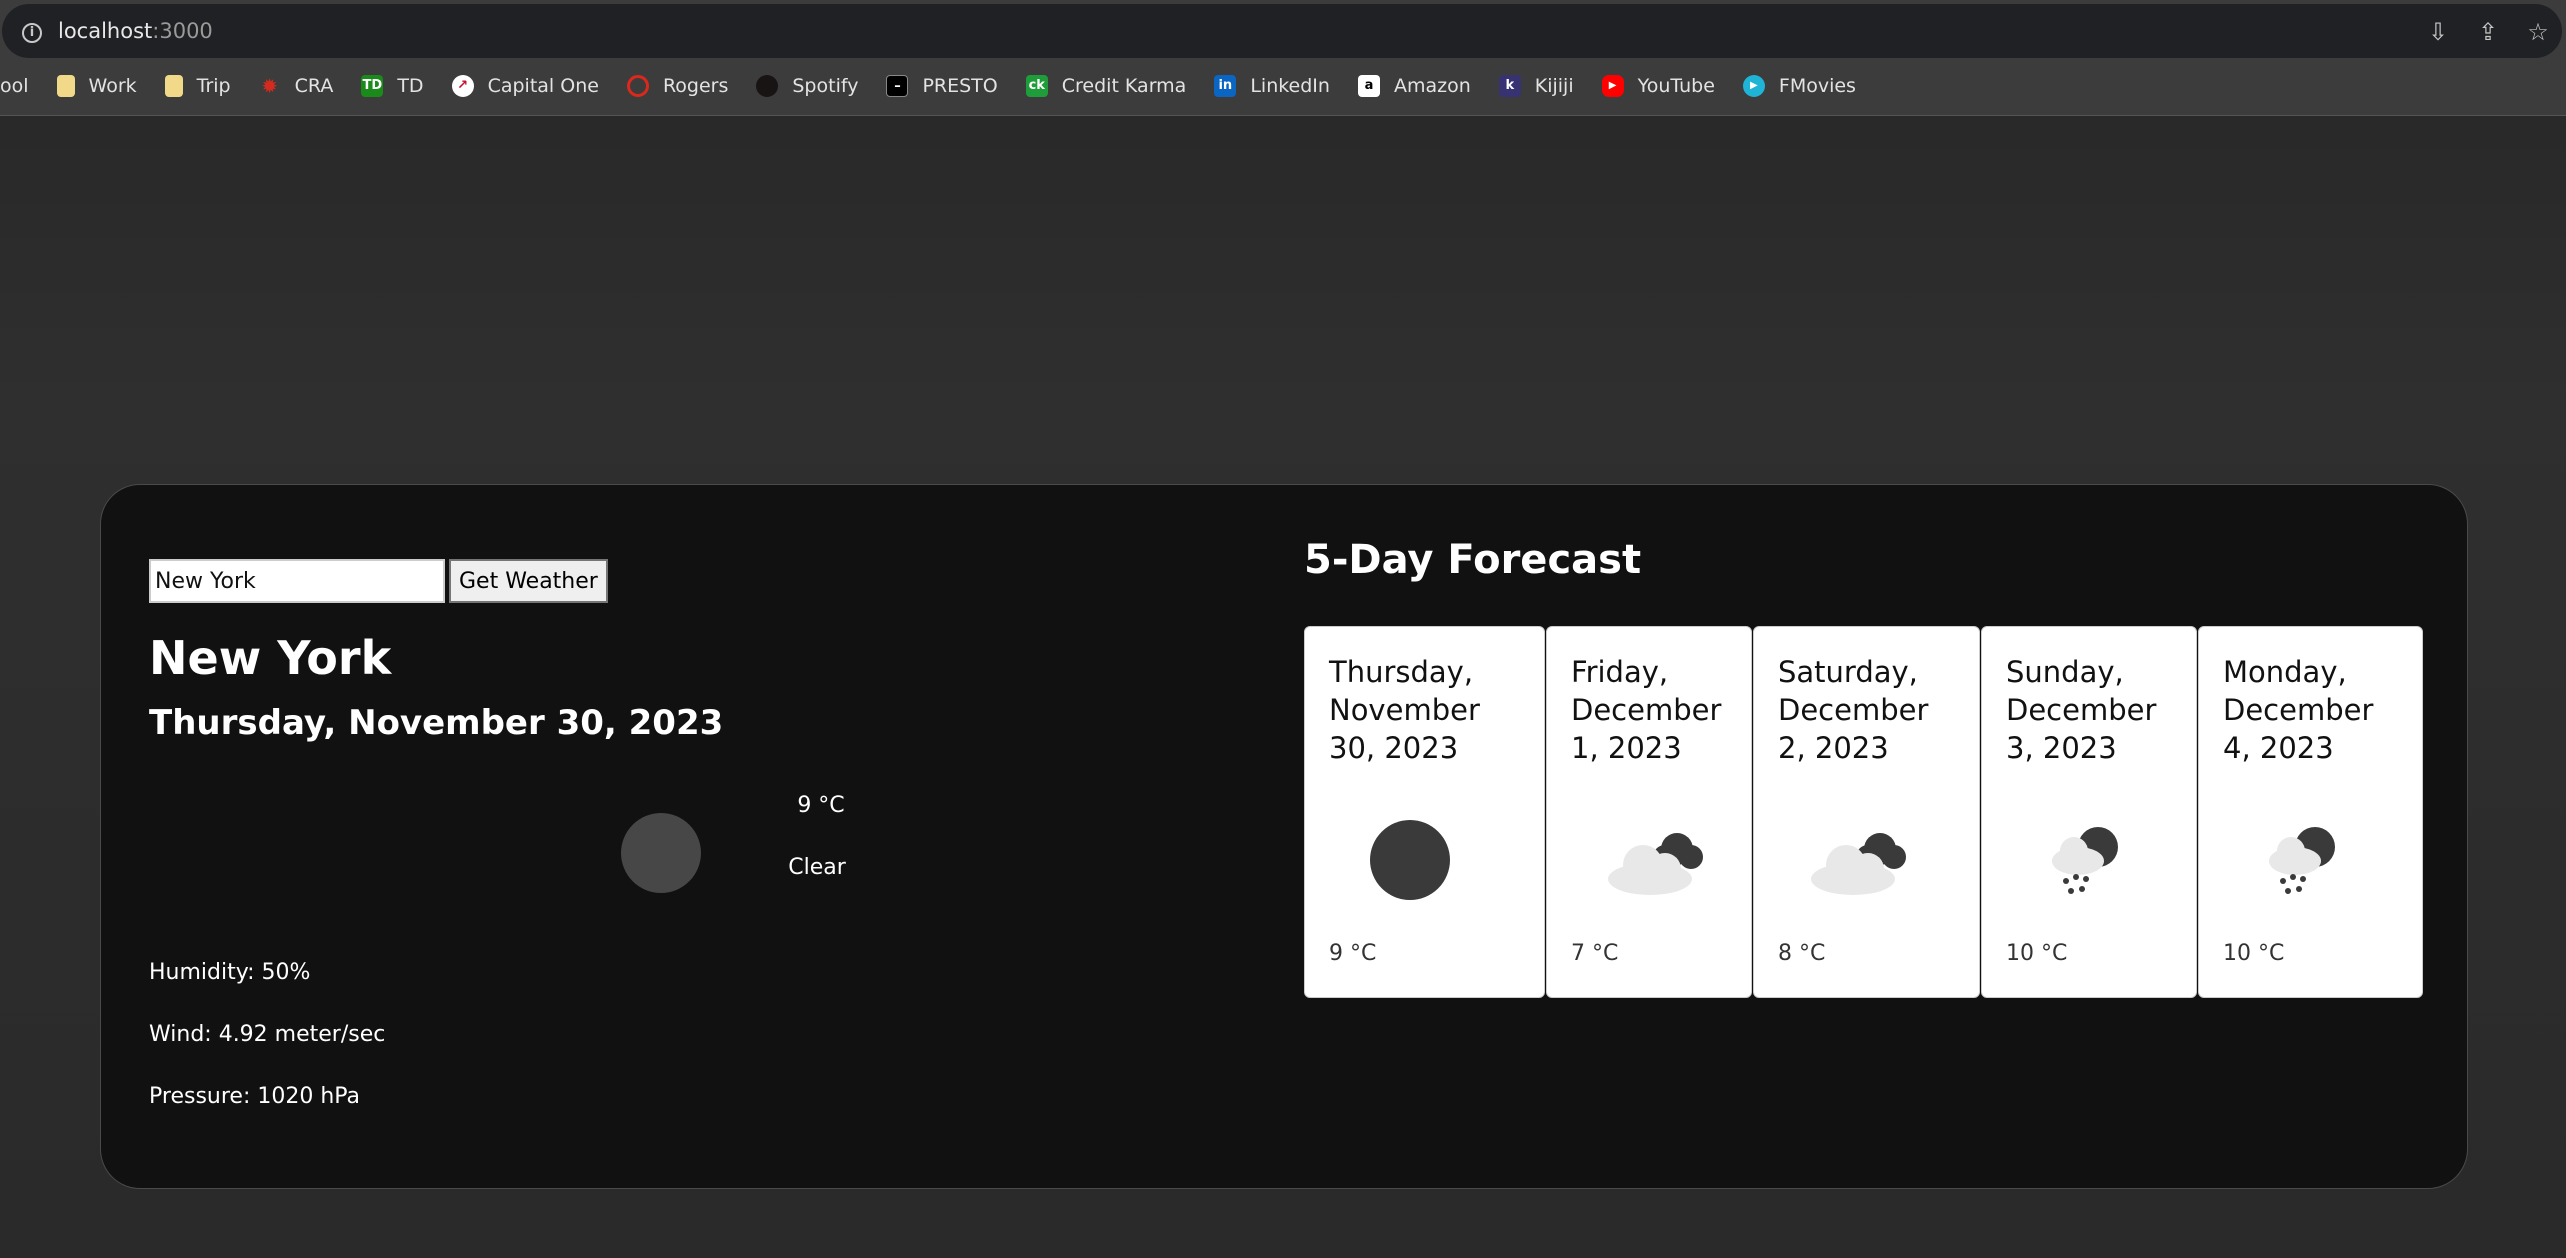 The image size is (2566, 1258). Describe the element at coordinates (2278, 748) in the screenshot. I see `forecast-date-line: 4, 2023` at that location.